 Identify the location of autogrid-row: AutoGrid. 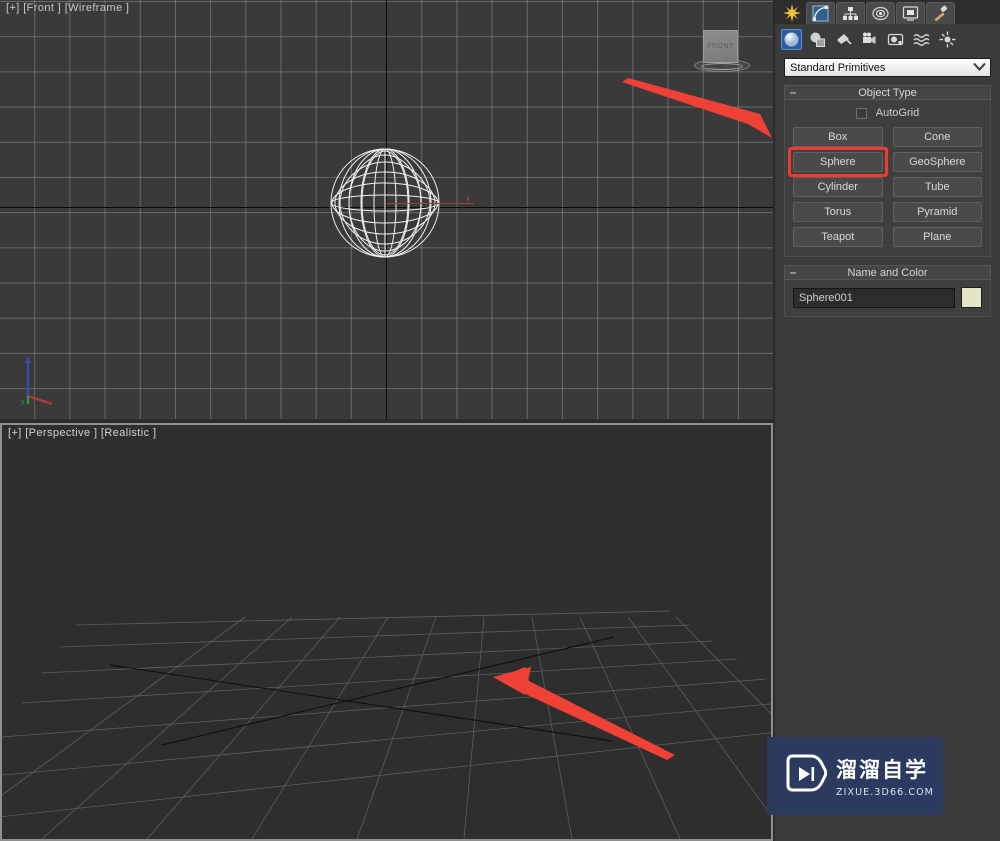
(887, 113).